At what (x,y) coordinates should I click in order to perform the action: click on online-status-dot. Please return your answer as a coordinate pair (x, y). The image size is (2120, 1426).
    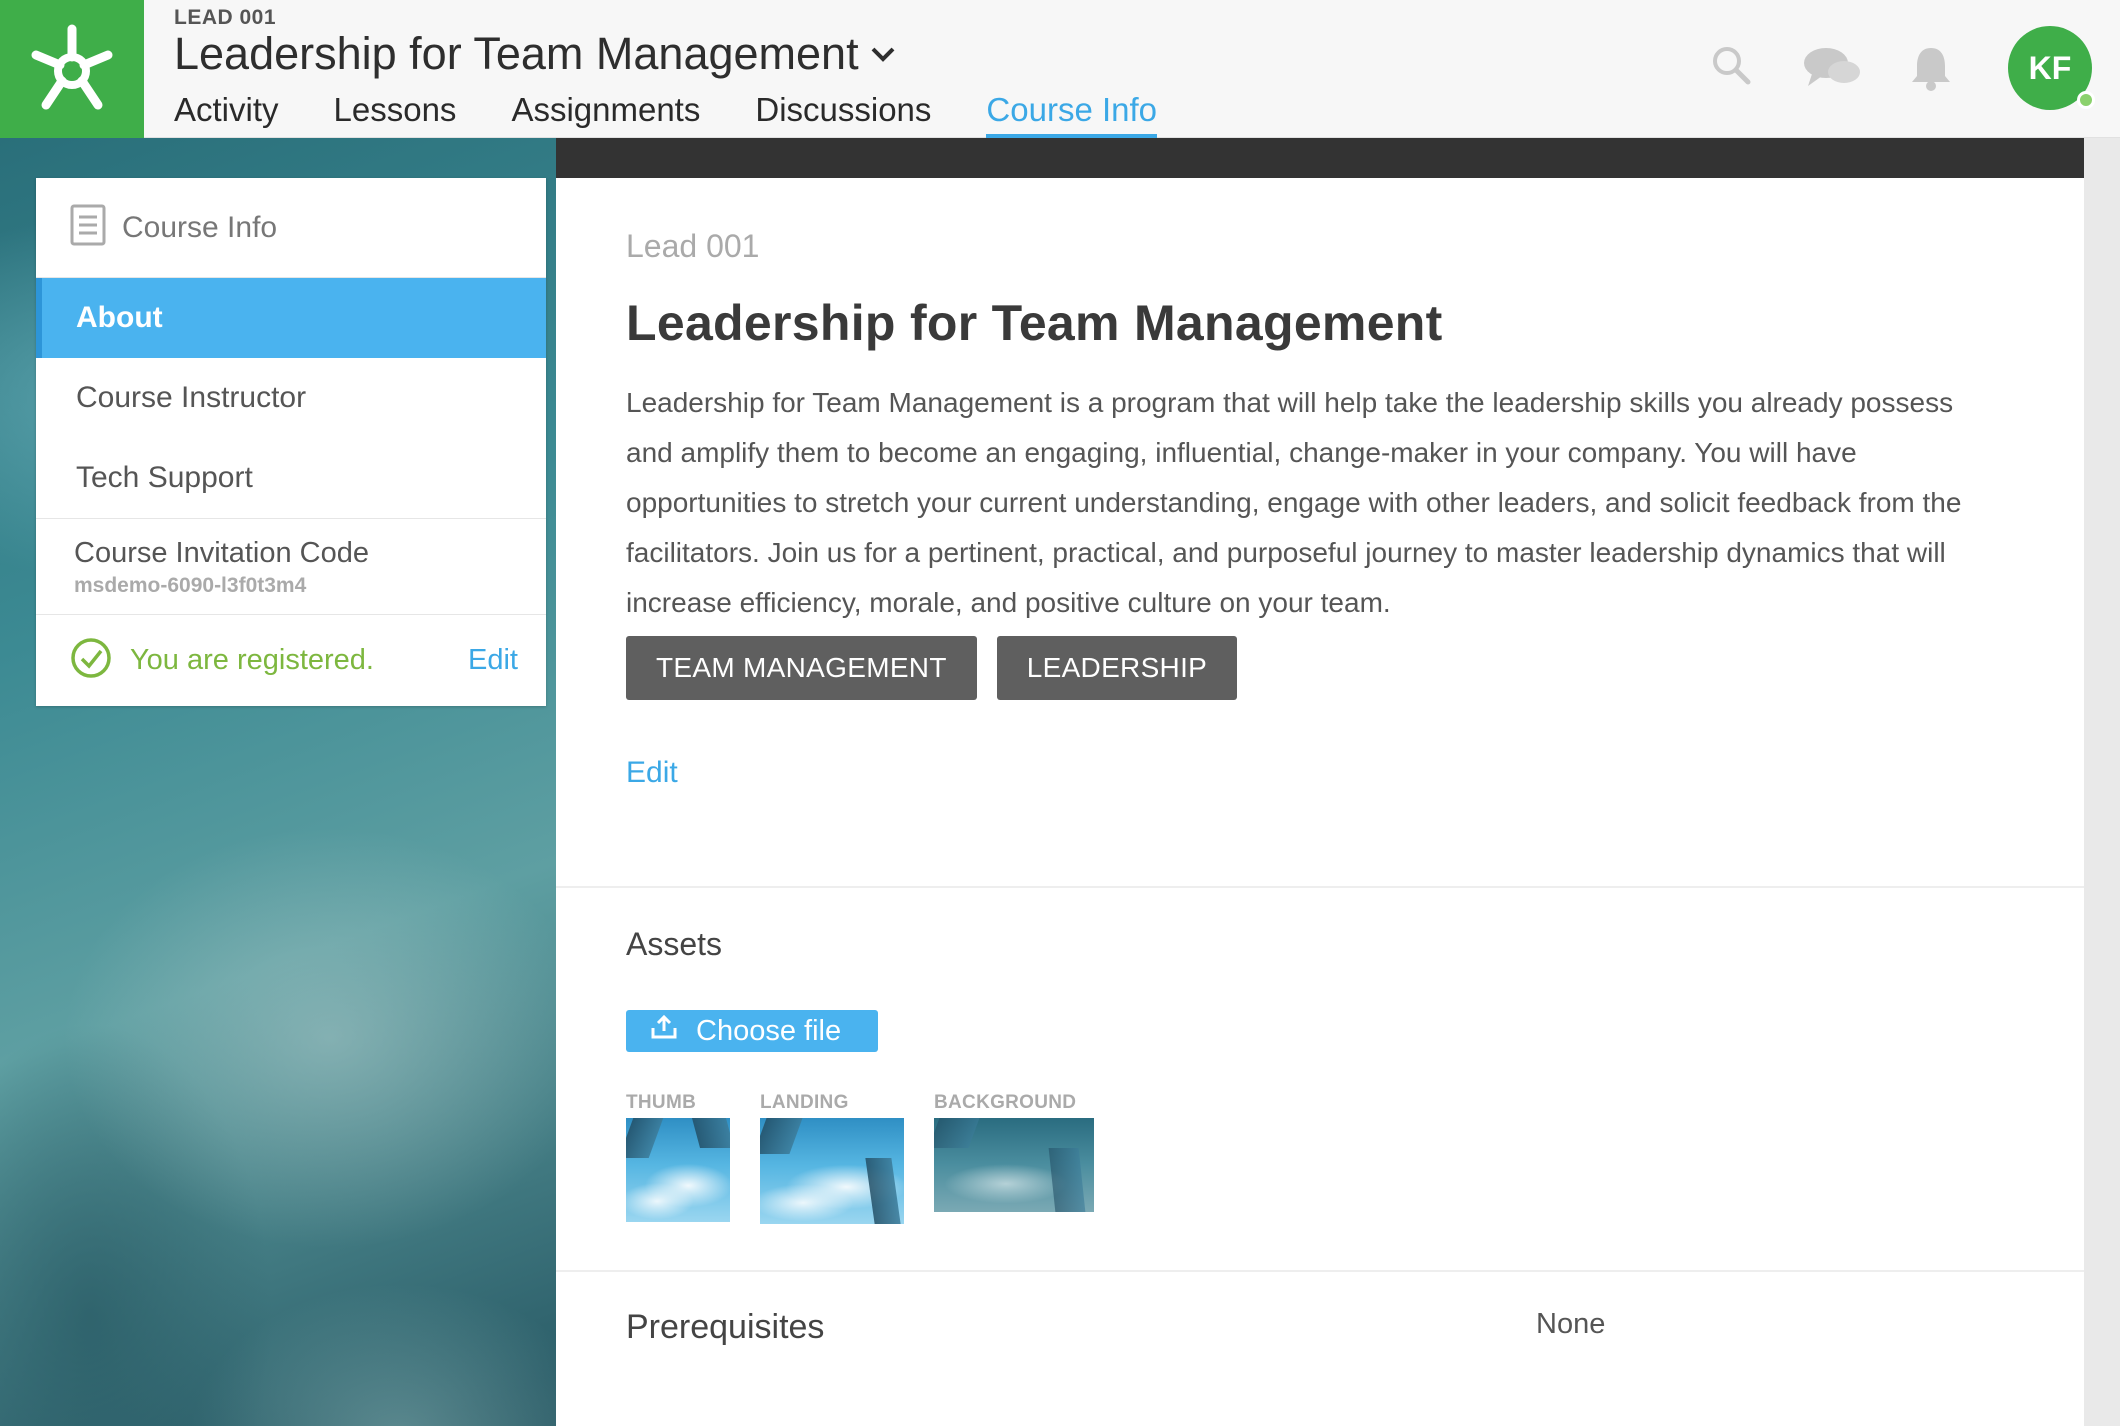
    Looking at the image, I should click on (2086, 100).